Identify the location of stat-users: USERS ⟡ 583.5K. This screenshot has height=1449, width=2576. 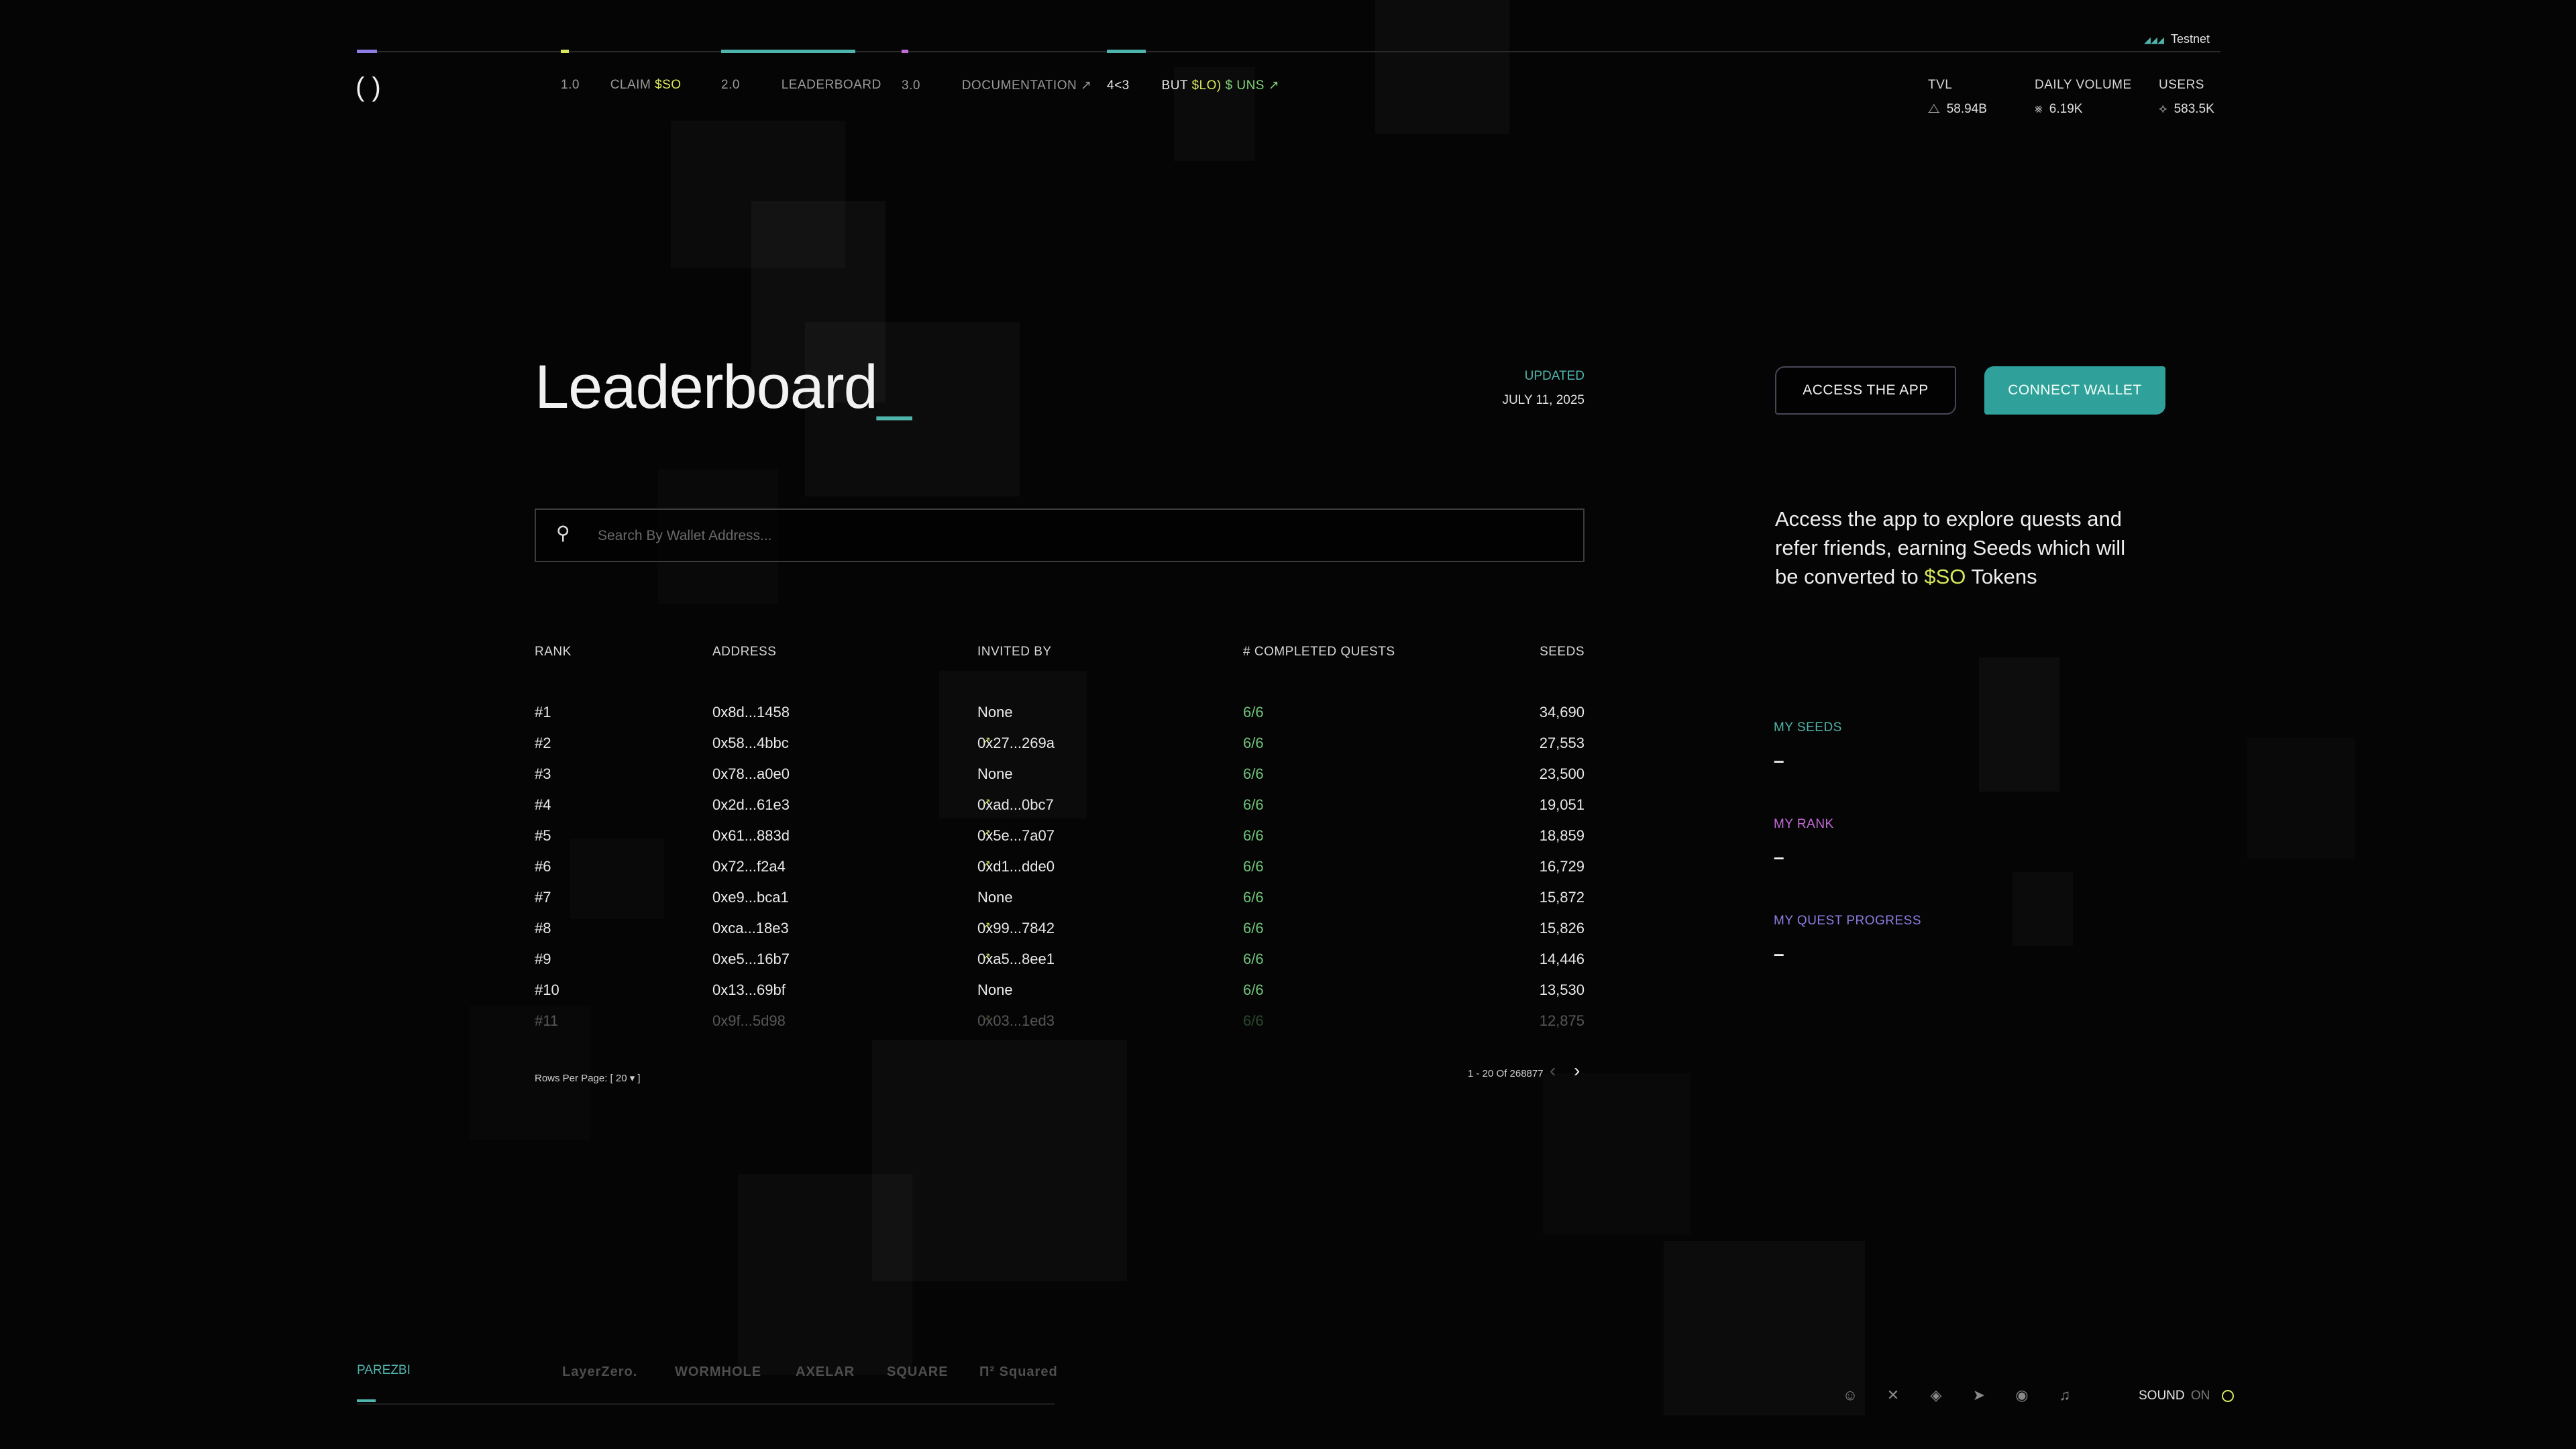
(2186, 97).